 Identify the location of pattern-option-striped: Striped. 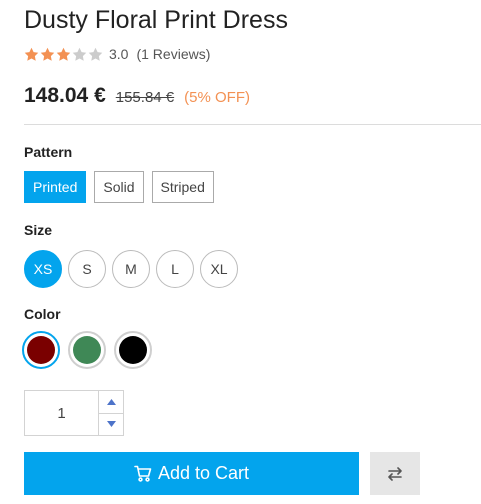
(182, 187).